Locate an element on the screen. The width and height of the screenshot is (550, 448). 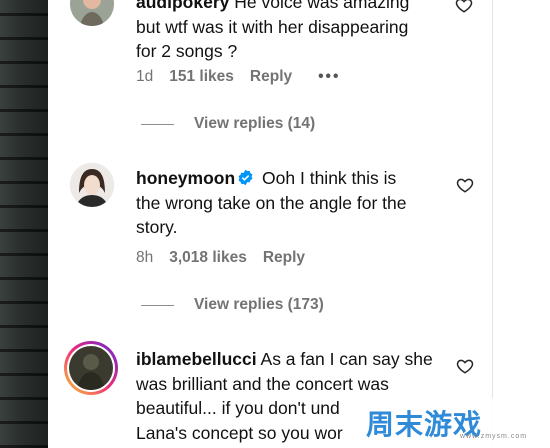
comment-likes: 151 likes is located at coordinates (201, 77).